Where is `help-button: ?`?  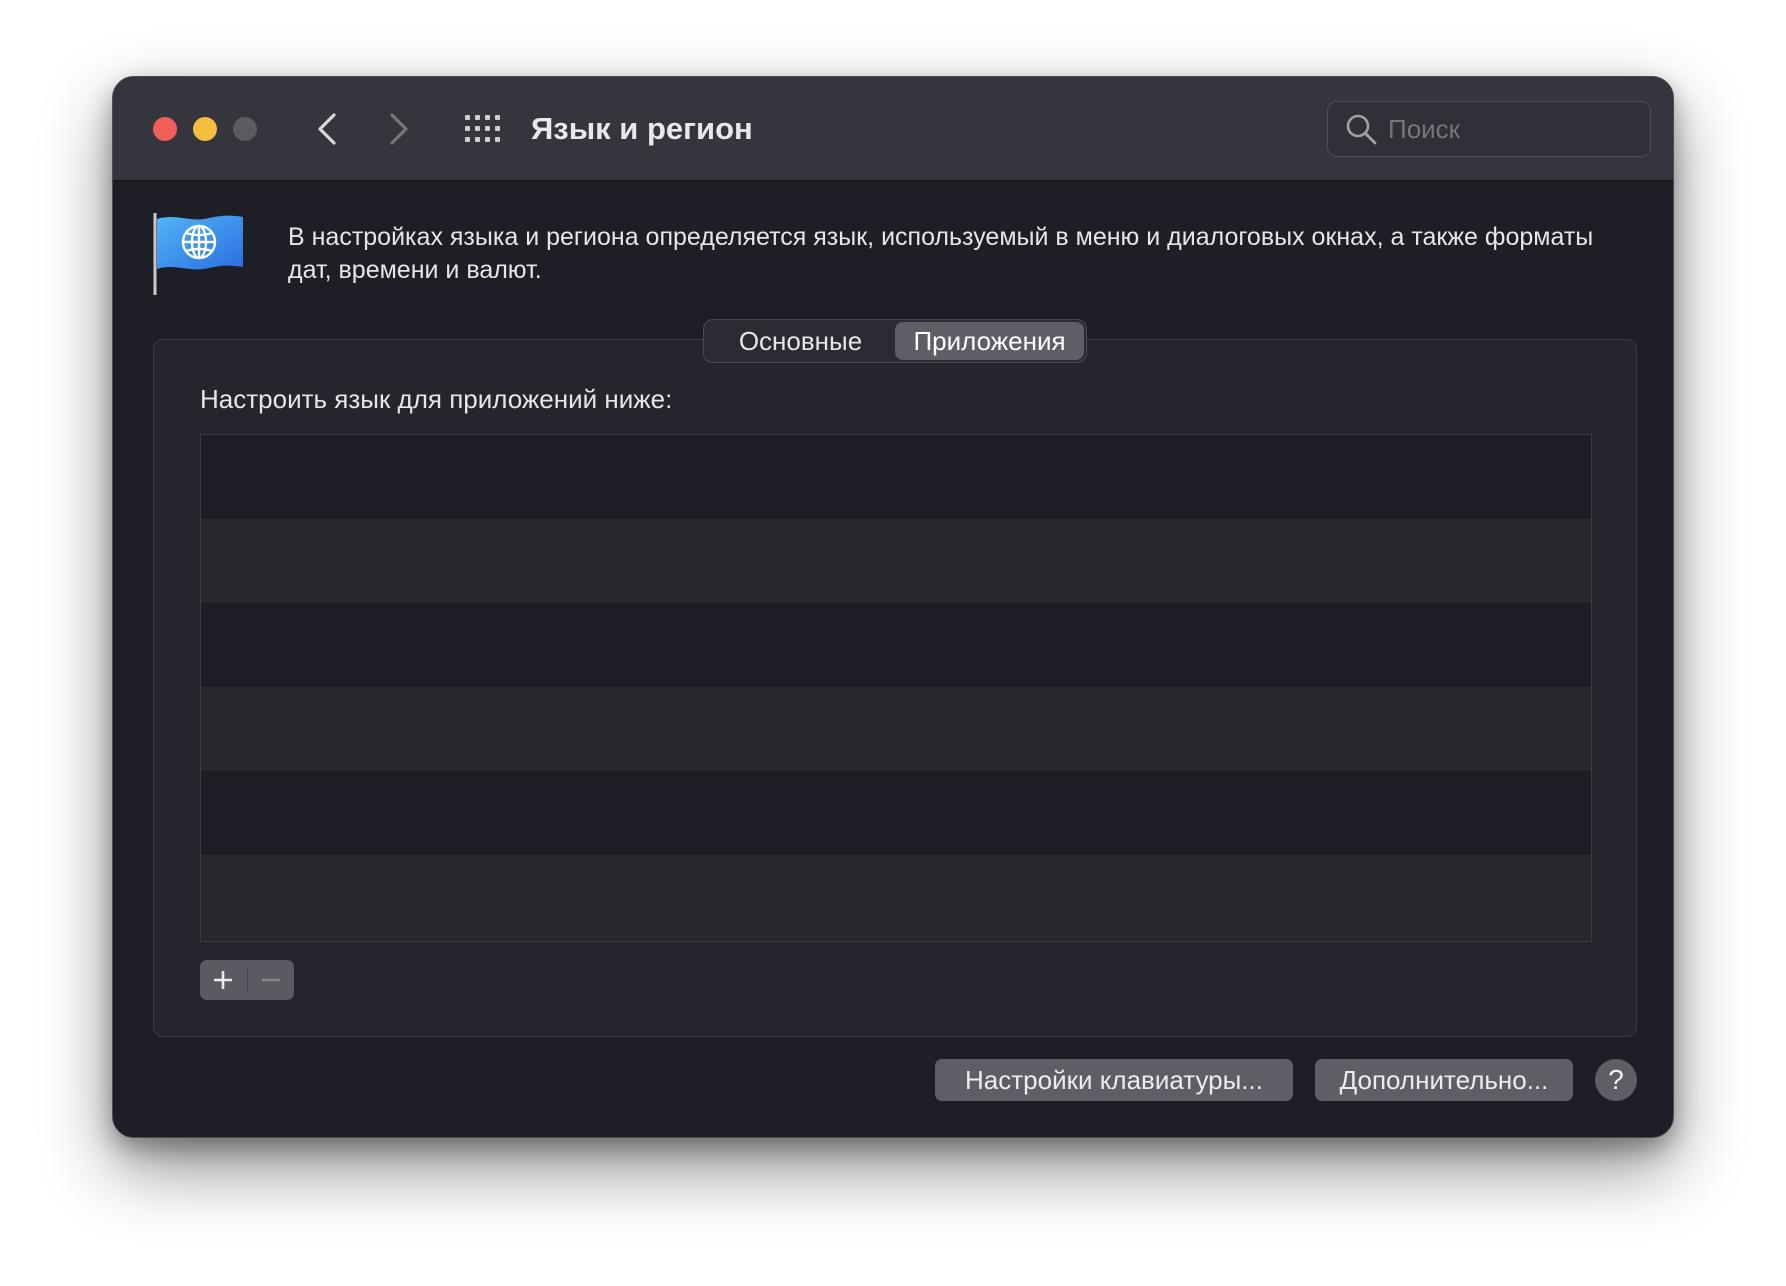
help-button: ? is located at coordinates (1616, 1080).